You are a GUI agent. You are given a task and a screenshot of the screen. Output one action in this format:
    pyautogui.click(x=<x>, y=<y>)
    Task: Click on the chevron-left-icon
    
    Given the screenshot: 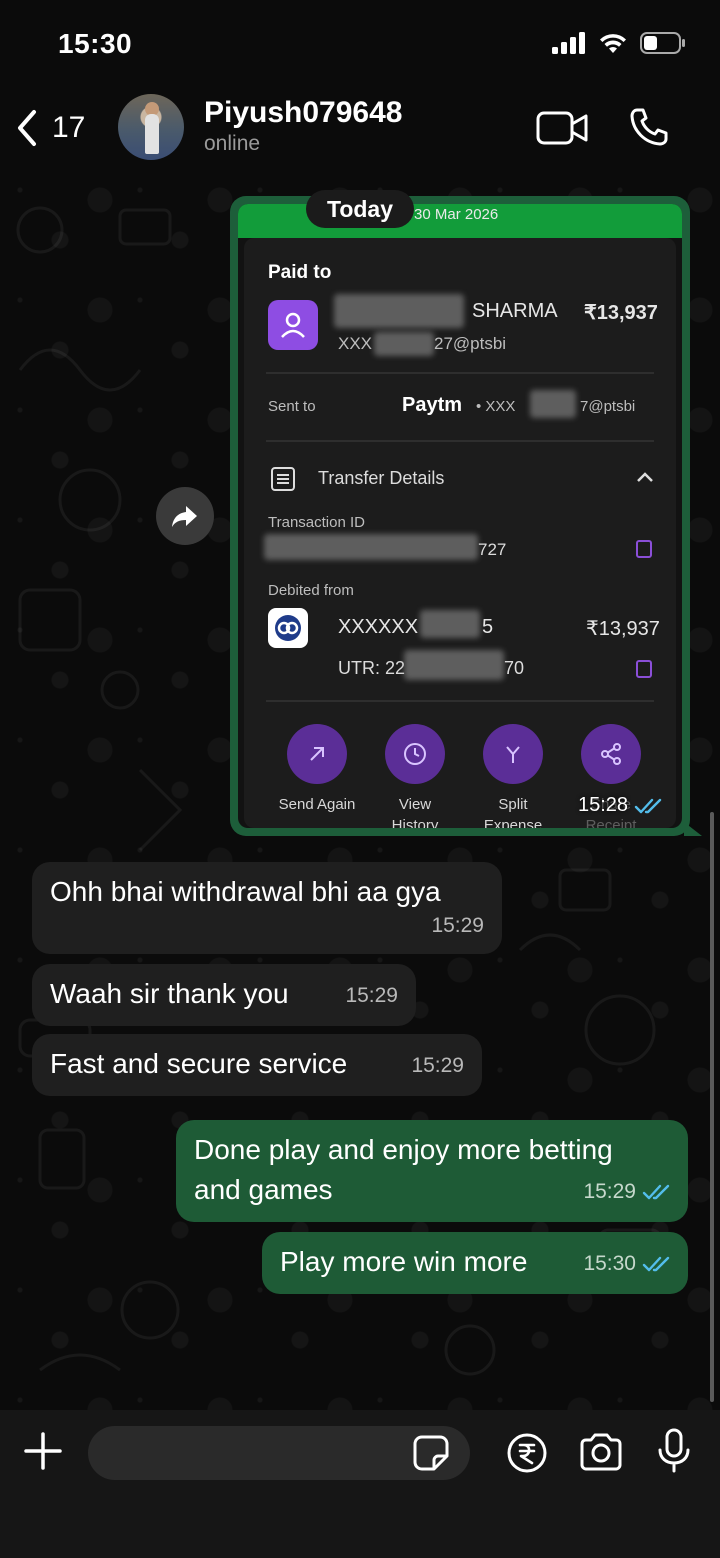 What is the action you would take?
    pyautogui.click(x=27, y=128)
    